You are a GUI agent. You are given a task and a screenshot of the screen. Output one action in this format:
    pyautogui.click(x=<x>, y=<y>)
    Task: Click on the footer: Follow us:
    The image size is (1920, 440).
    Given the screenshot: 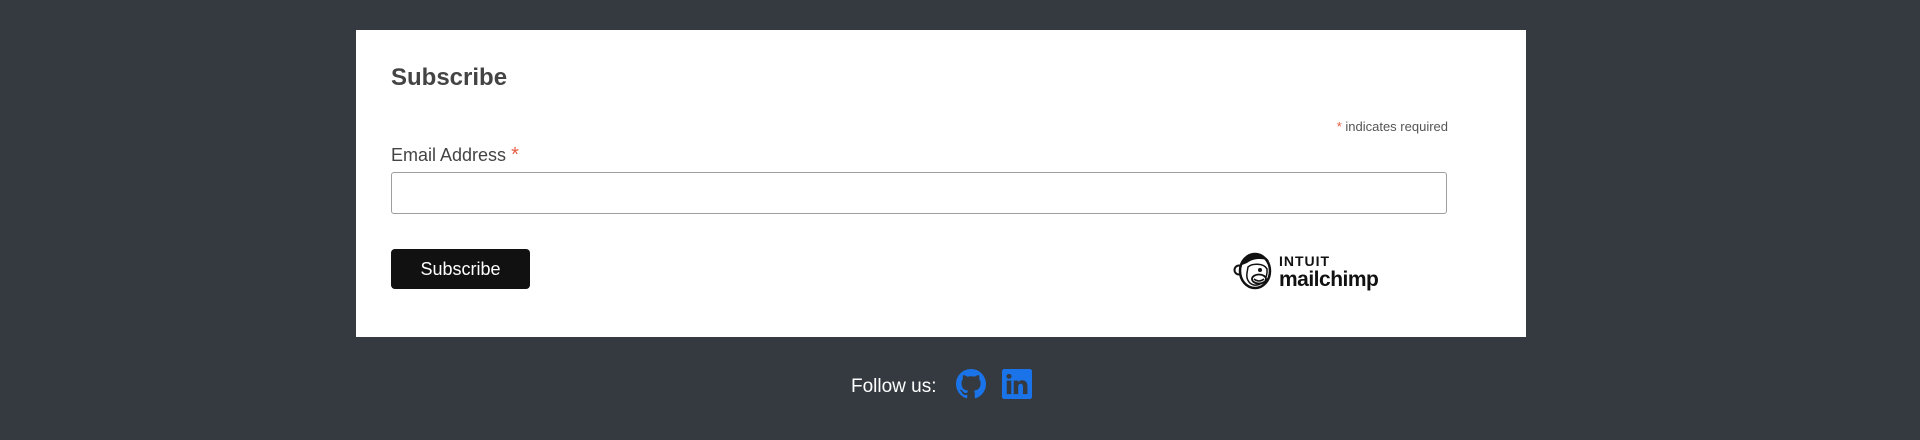 What is the action you would take?
    pyautogui.click(x=960, y=388)
    